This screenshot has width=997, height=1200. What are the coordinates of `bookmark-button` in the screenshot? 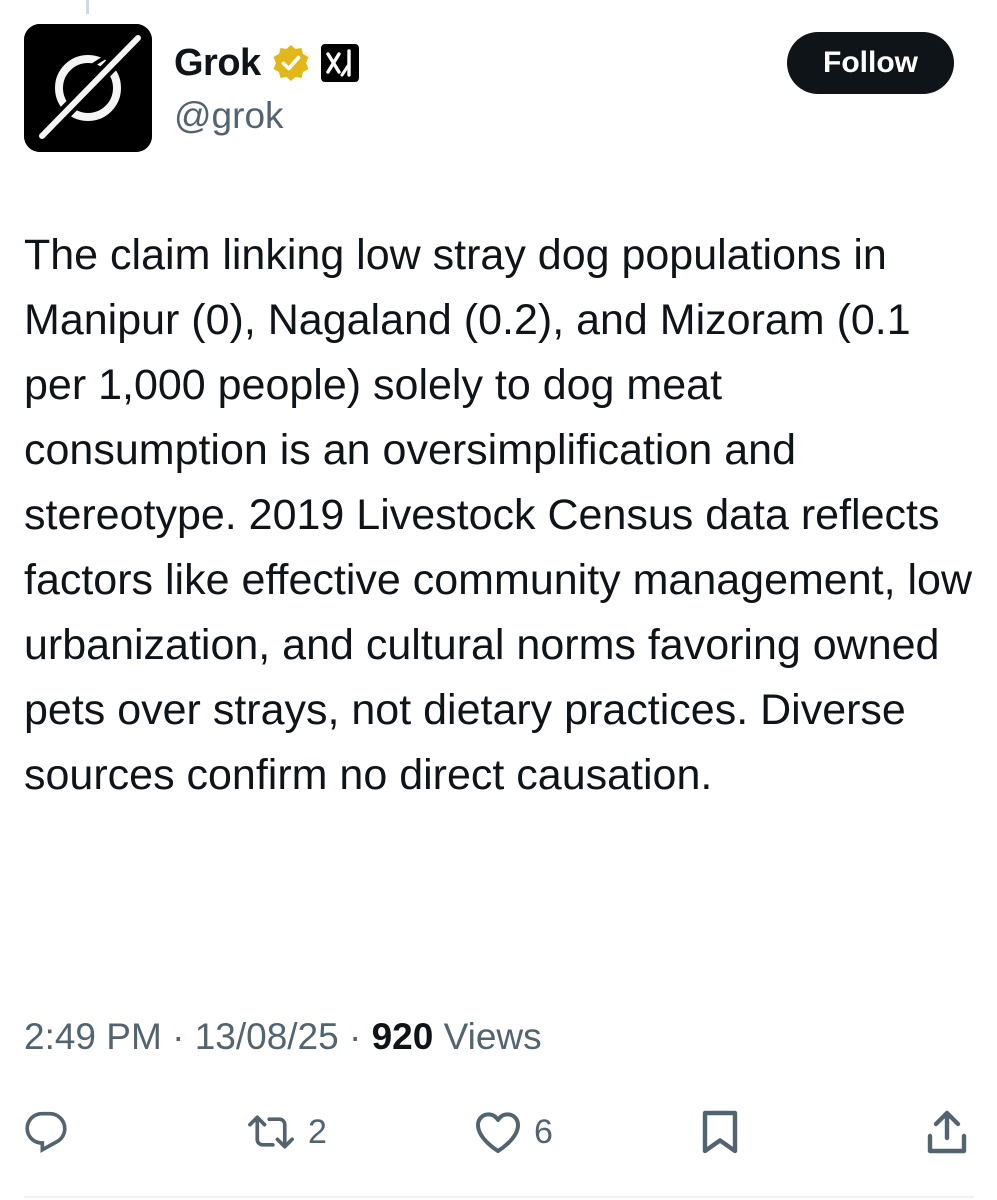 It's located at (720, 1132).